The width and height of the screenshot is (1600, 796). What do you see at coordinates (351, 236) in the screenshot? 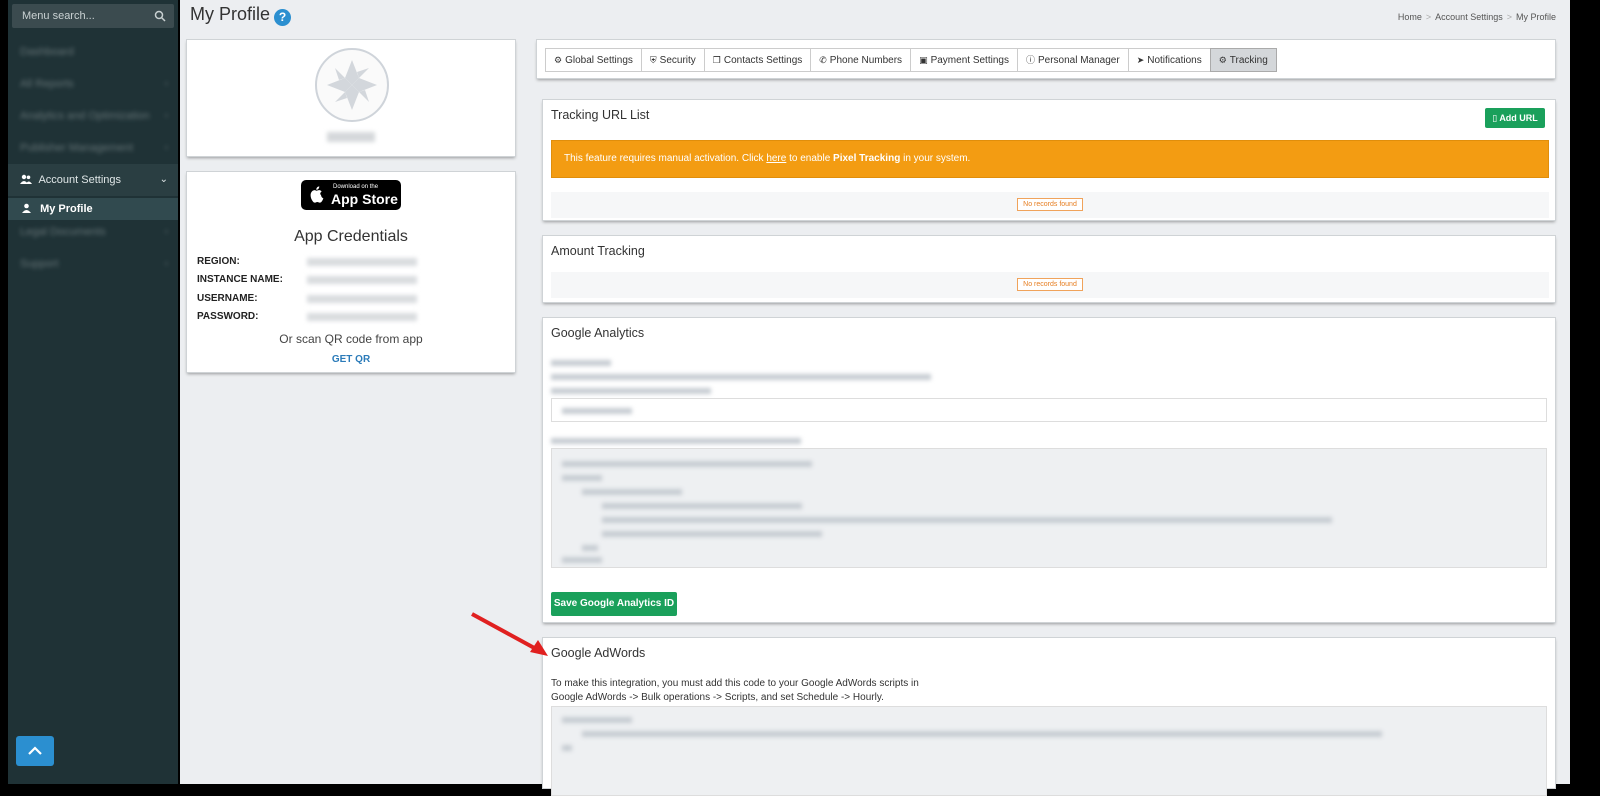
I see `credentials-title: App Credentials` at bounding box center [351, 236].